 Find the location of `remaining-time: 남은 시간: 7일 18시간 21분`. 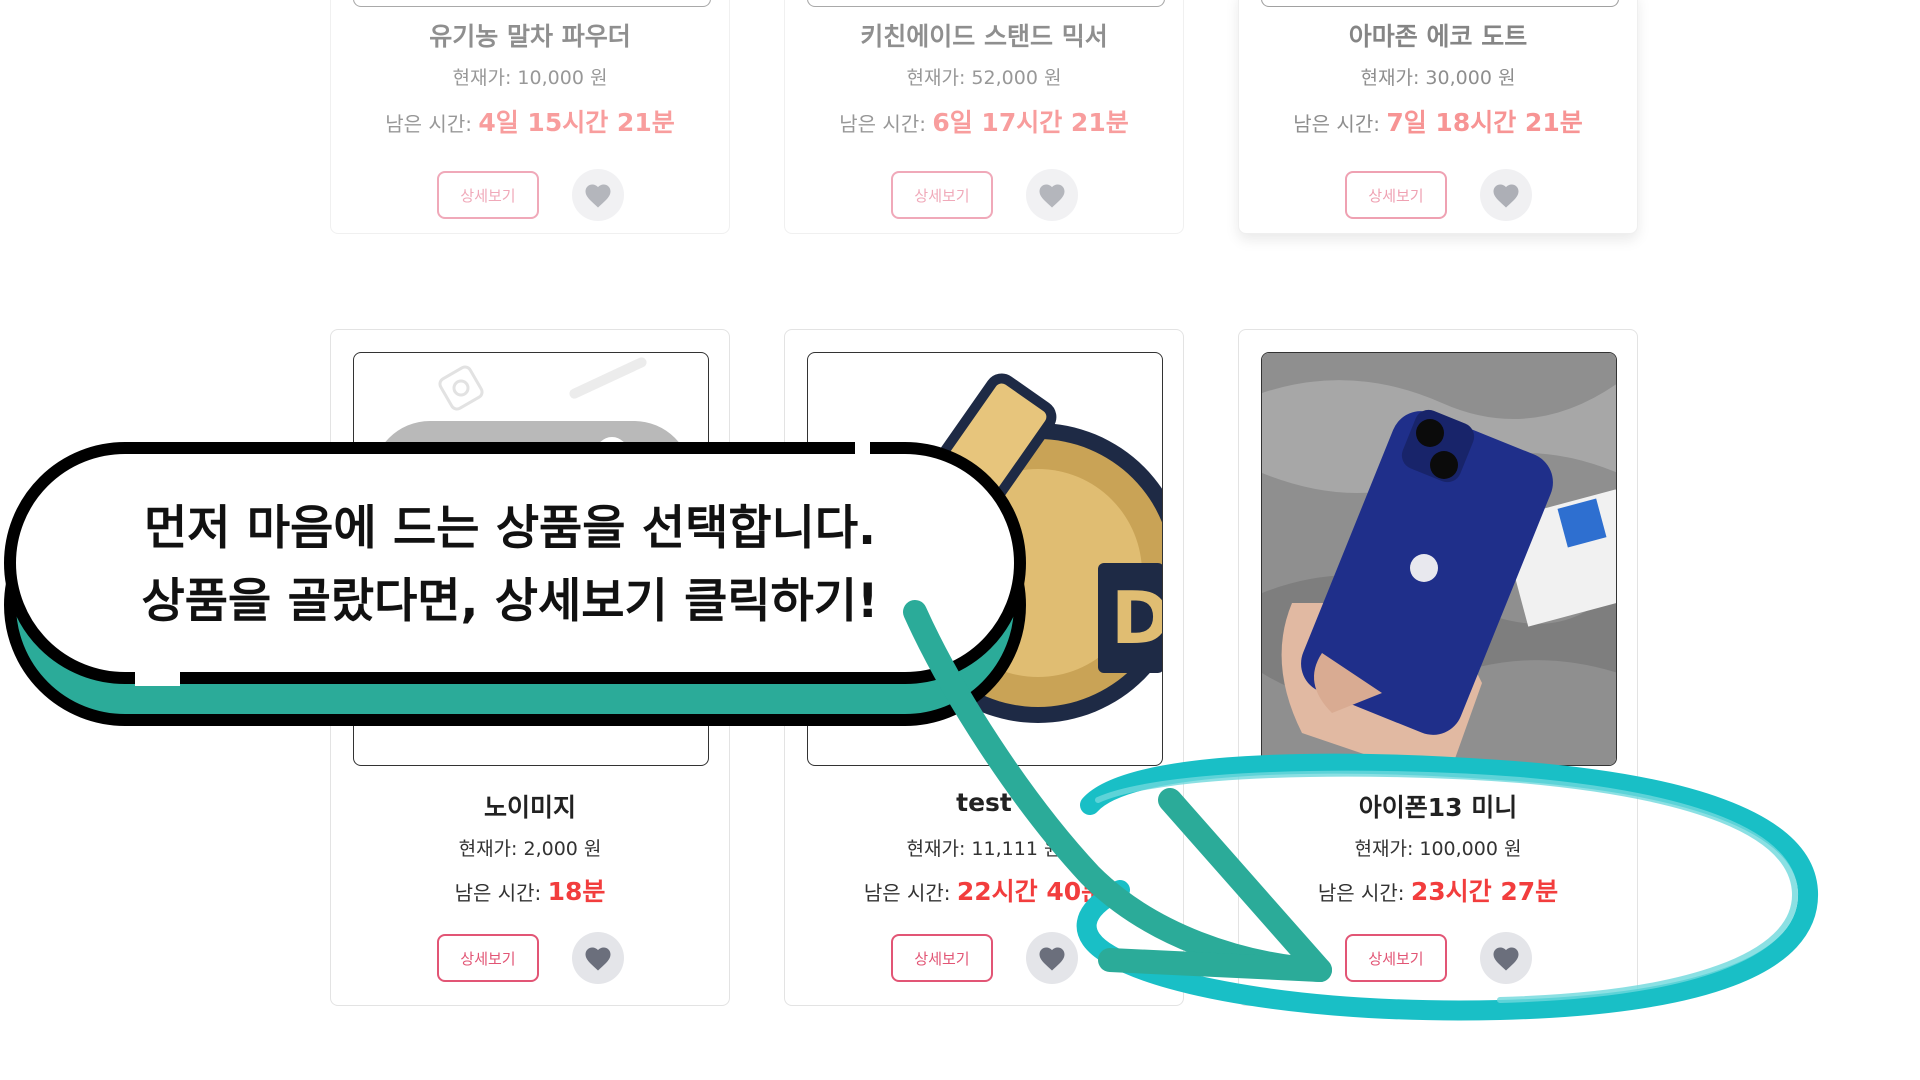

remaining-time: 남은 시간: 7일 18시간 21분 is located at coordinates (1438, 121).